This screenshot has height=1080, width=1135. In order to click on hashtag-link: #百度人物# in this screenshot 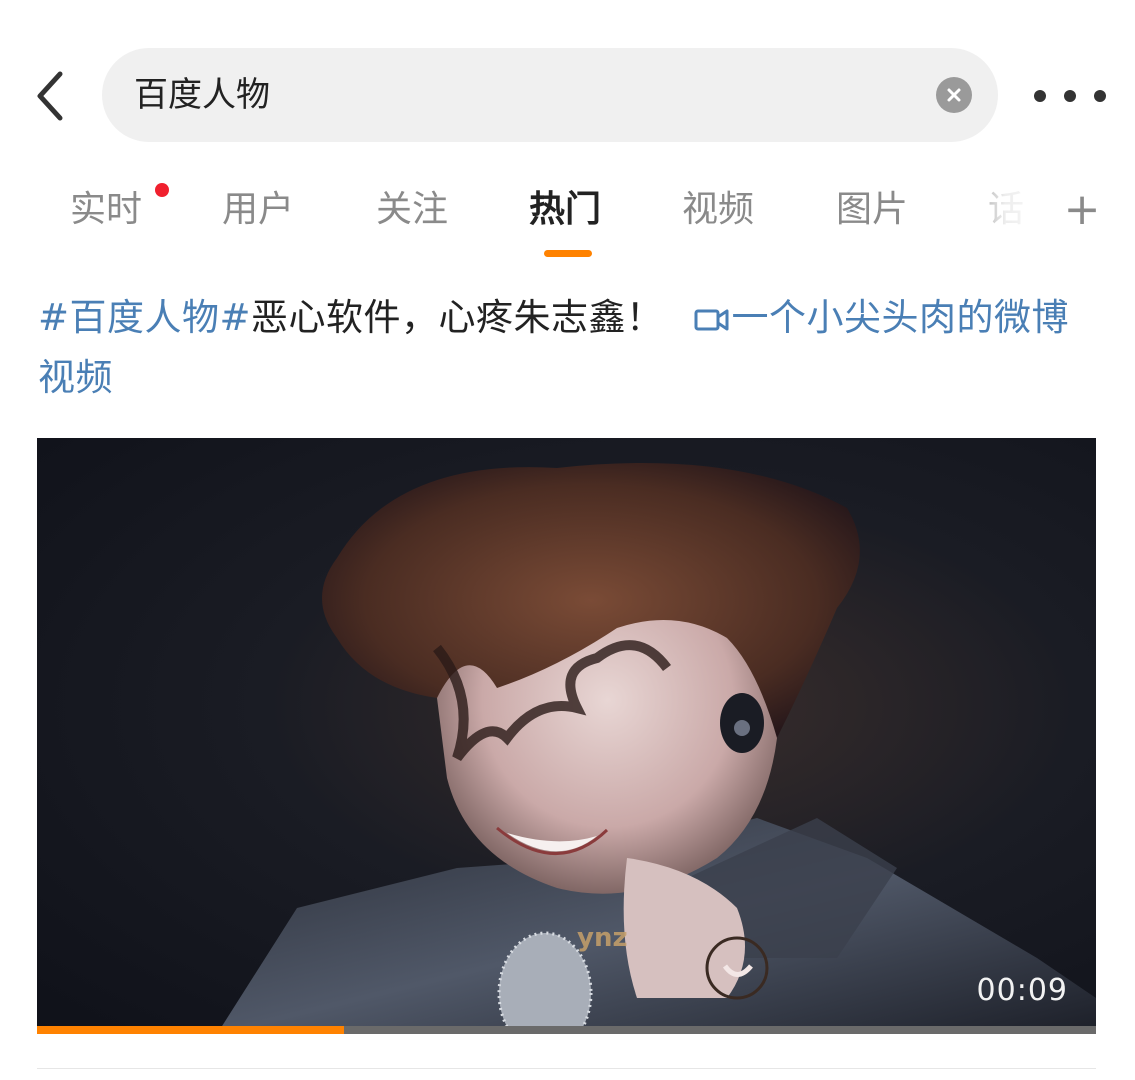, I will do `click(144, 317)`.